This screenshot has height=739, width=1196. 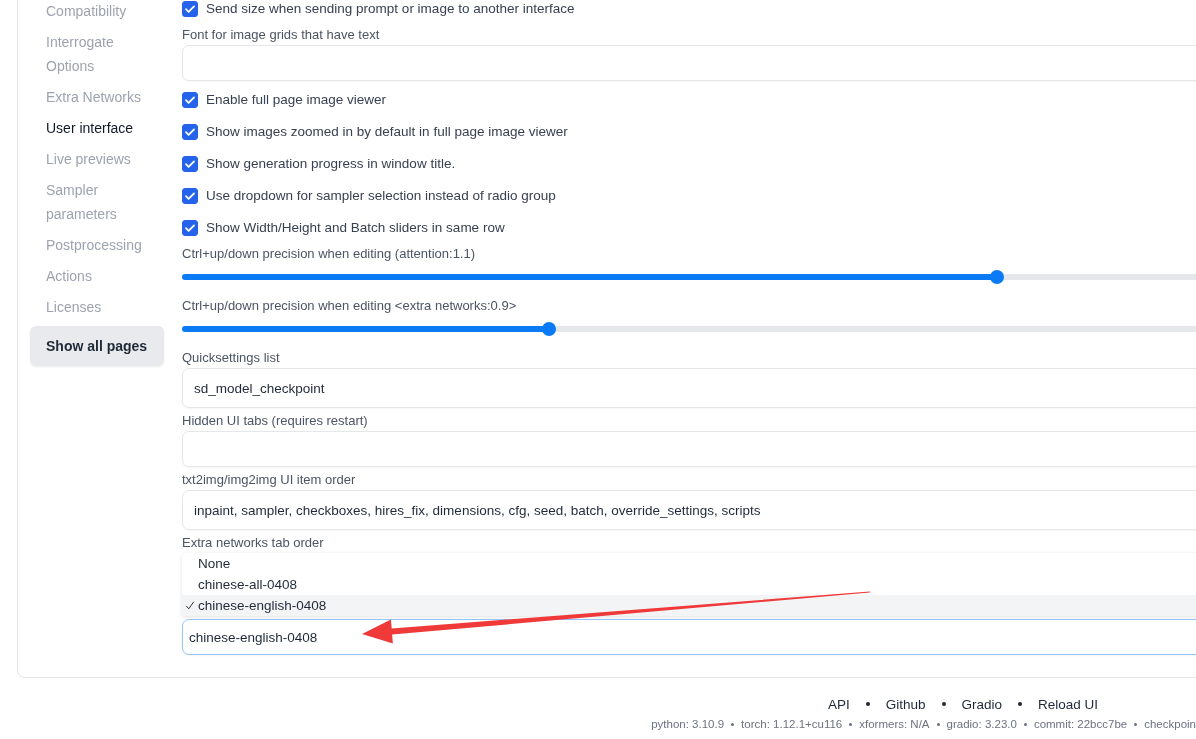 What do you see at coordinates (1068, 704) in the screenshot?
I see `footer-link: Reload UI` at bounding box center [1068, 704].